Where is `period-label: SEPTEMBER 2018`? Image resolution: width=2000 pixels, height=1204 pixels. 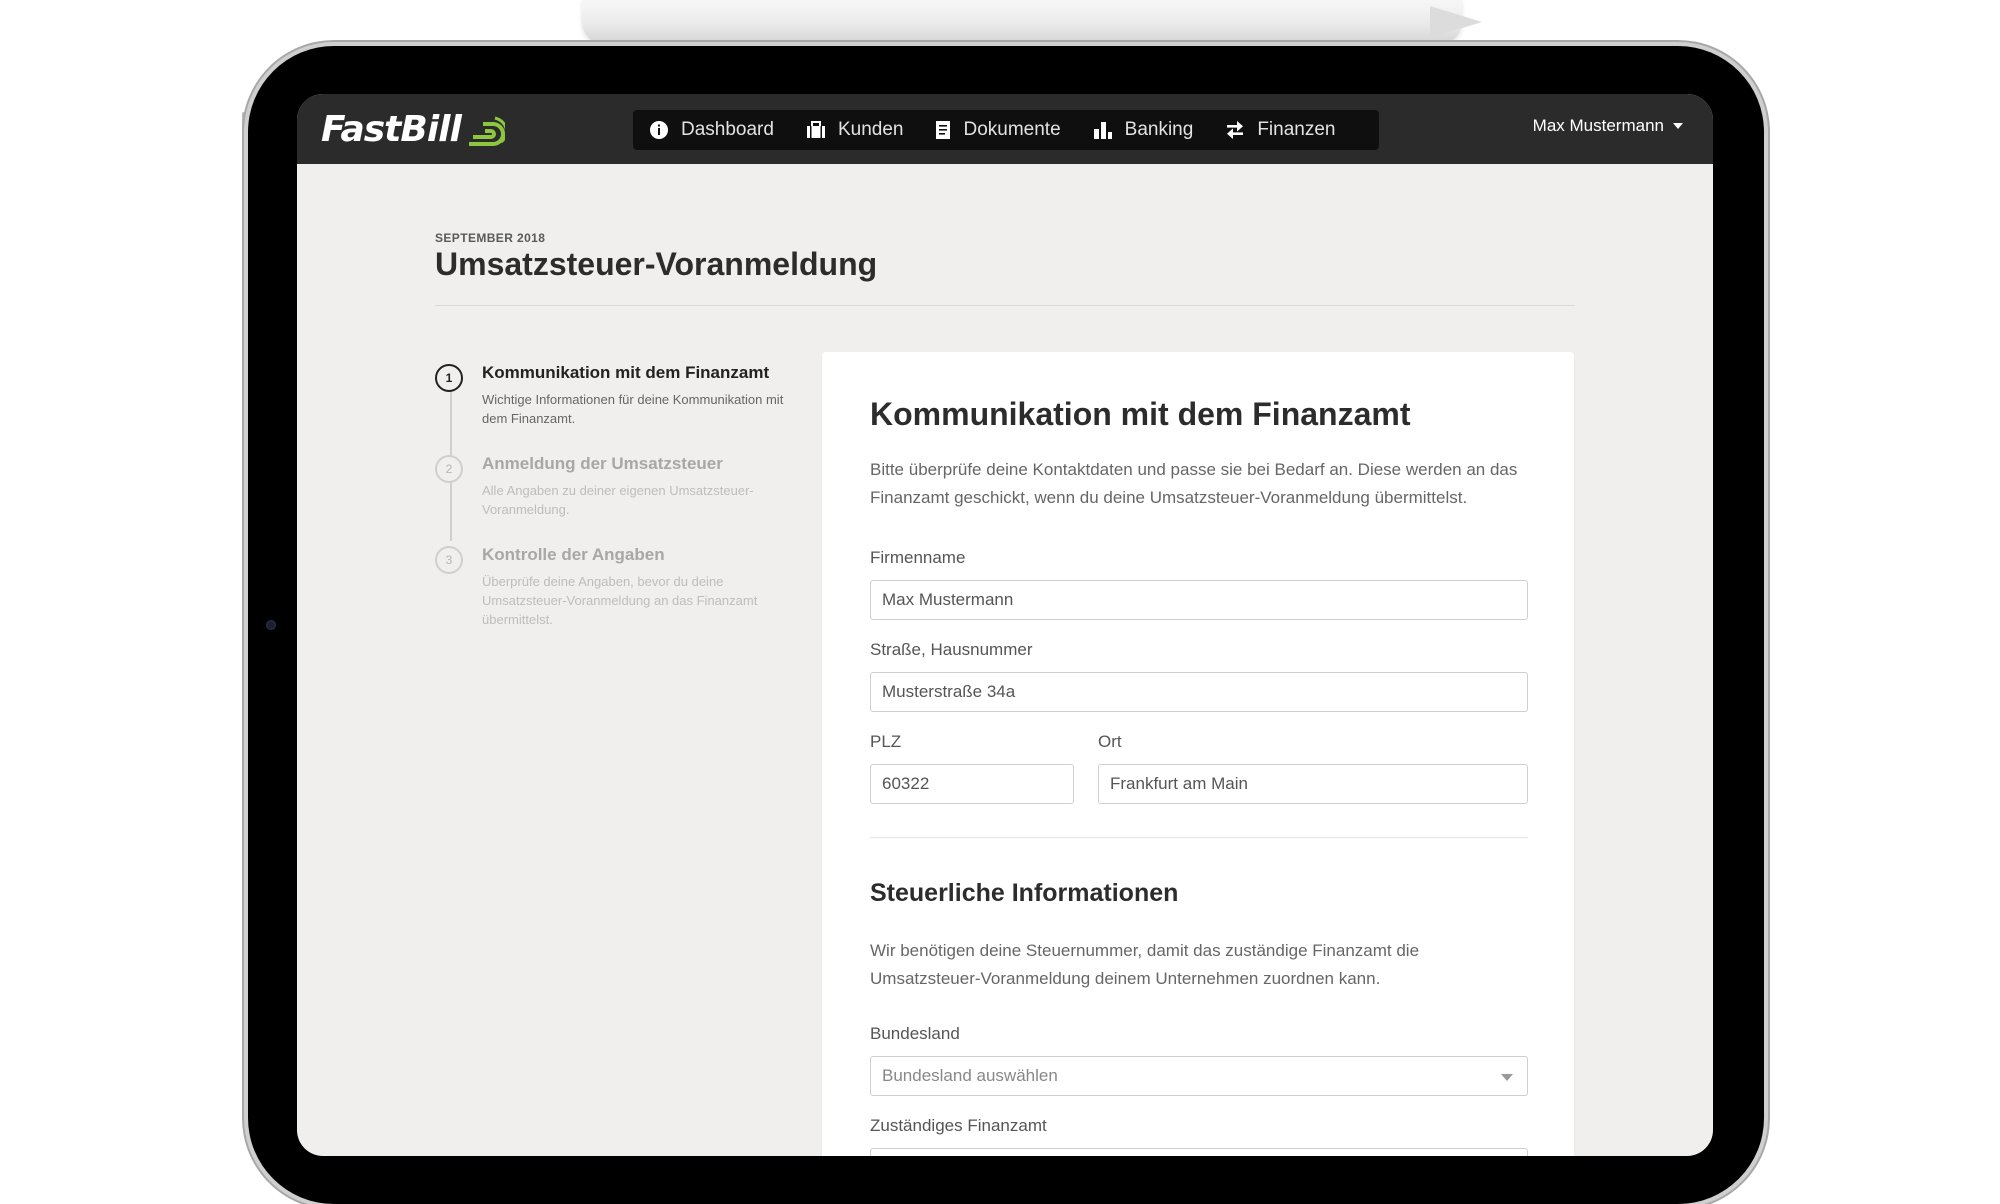
period-label: SEPTEMBER 2018 is located at coordinates (490, 238).